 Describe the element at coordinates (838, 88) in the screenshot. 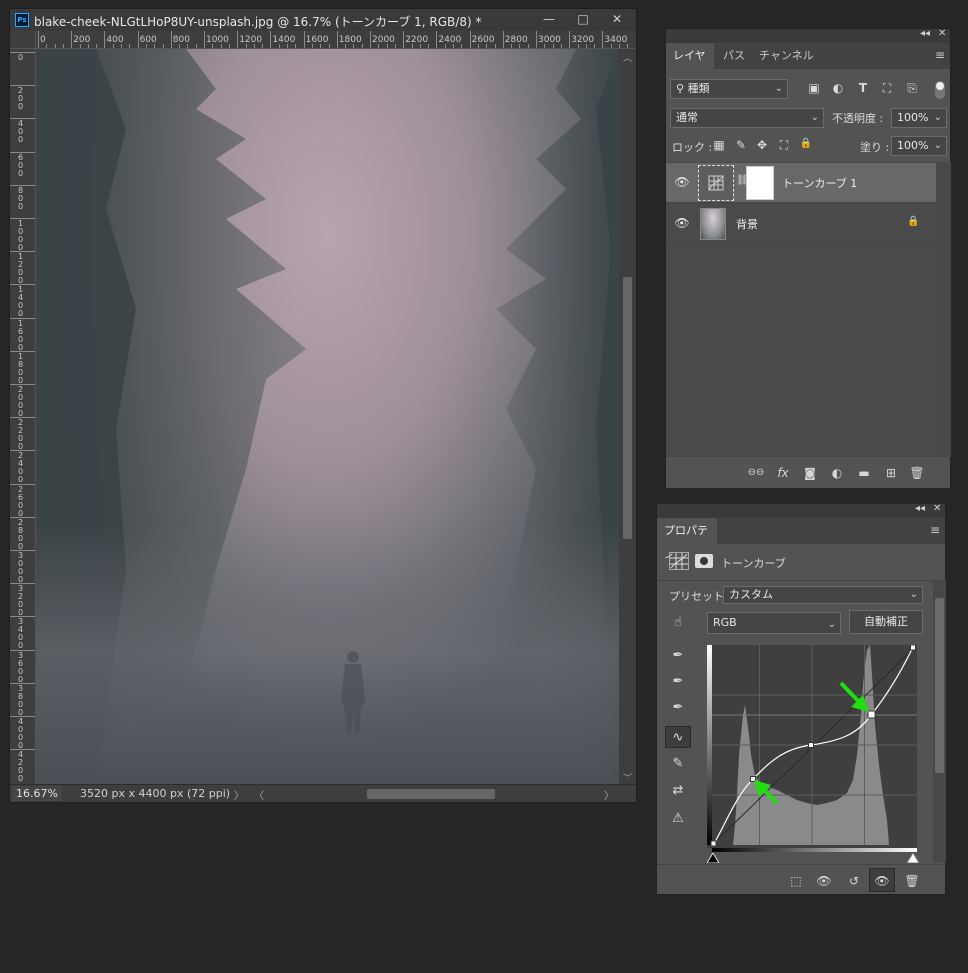

I see `filter-adjustment-icon: ◐` at that location.